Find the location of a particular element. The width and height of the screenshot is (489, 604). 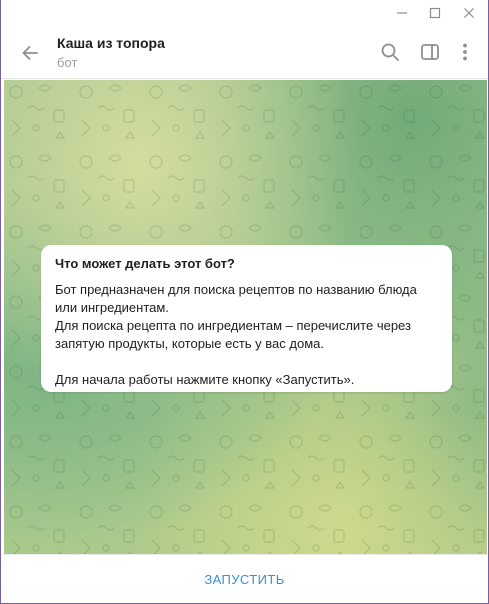

bottom-bar: ЗАПУСТИТЬ is located at coordinates (244, 578).